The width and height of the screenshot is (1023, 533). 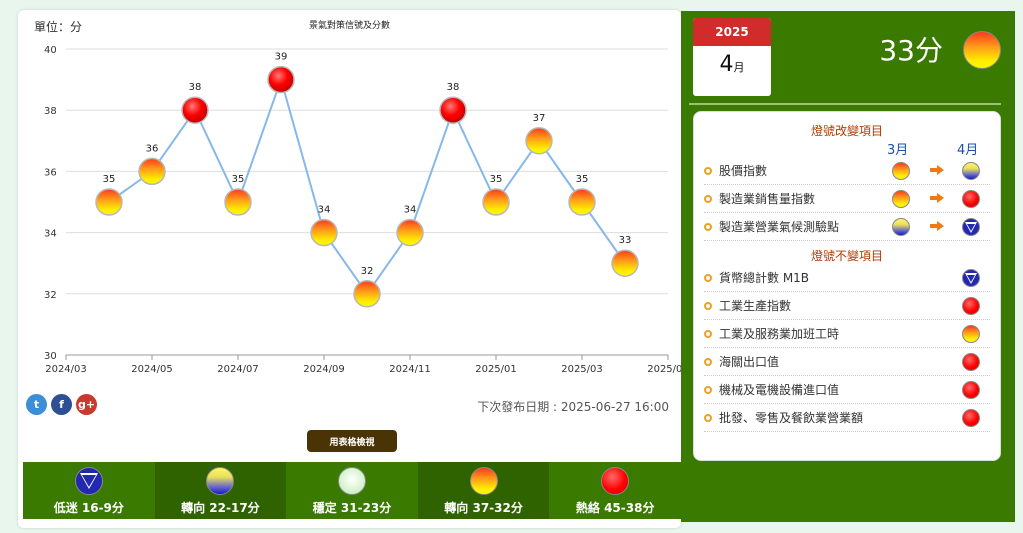 What do you see at coordinates (36, 404) in the screenshot?
I see `twitter-icon: t` at bounding box center [36, 404].